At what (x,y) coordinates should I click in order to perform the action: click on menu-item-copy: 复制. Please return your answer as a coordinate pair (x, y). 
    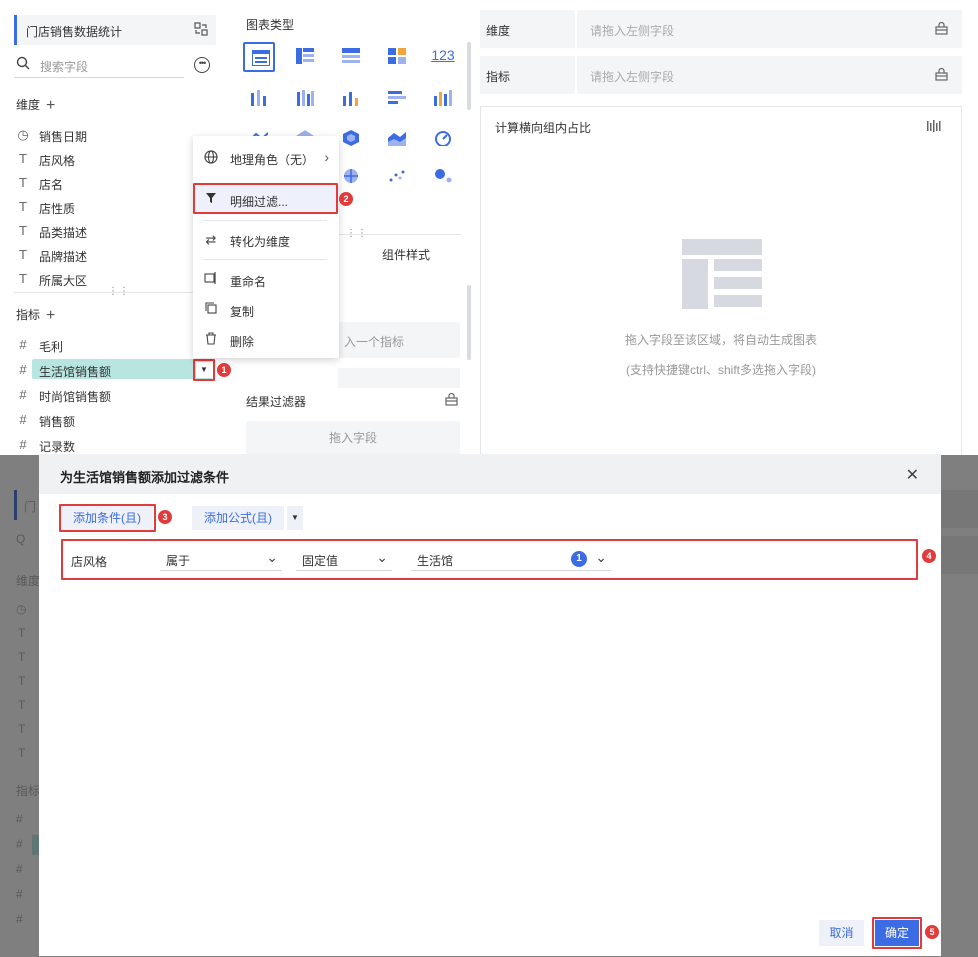
    Looking at the image, I should click on (266, 309).